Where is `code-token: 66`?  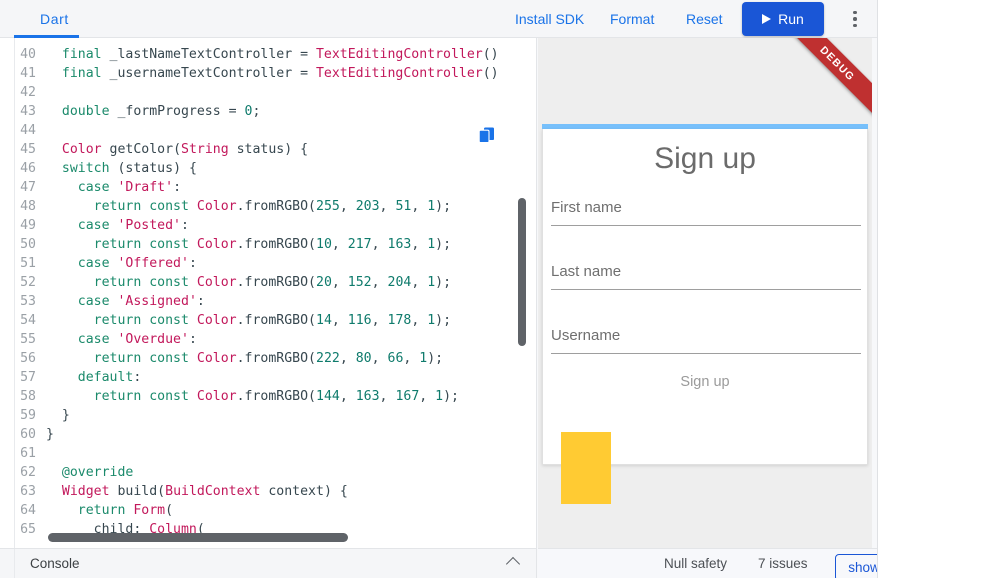
code-token: 66 is located at coordinates (395, 358).